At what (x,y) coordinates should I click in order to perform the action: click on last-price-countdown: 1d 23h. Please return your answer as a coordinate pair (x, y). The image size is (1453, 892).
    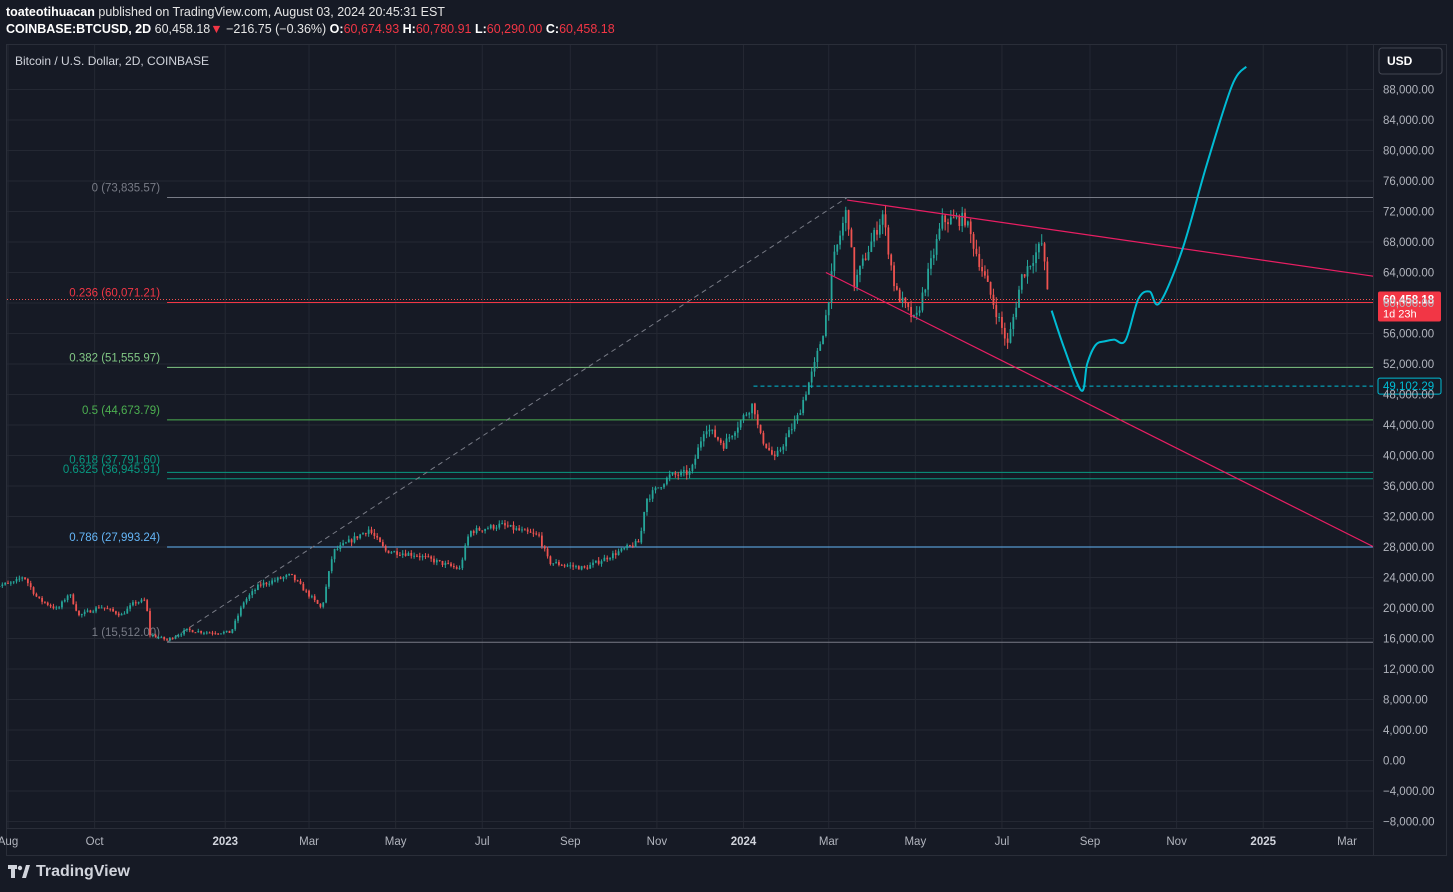
    Looking at the image, I should click on (1400, 315).